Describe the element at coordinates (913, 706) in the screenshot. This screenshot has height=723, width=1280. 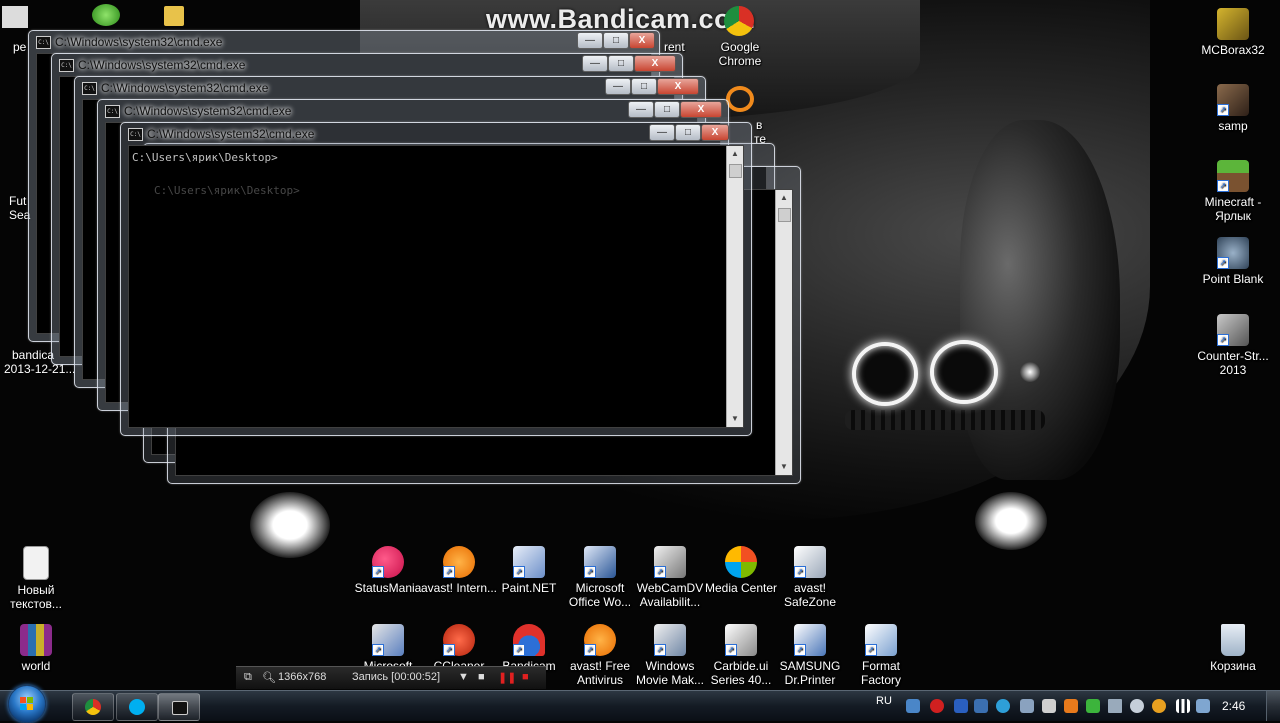
I see `network-tray-icon` at that location.